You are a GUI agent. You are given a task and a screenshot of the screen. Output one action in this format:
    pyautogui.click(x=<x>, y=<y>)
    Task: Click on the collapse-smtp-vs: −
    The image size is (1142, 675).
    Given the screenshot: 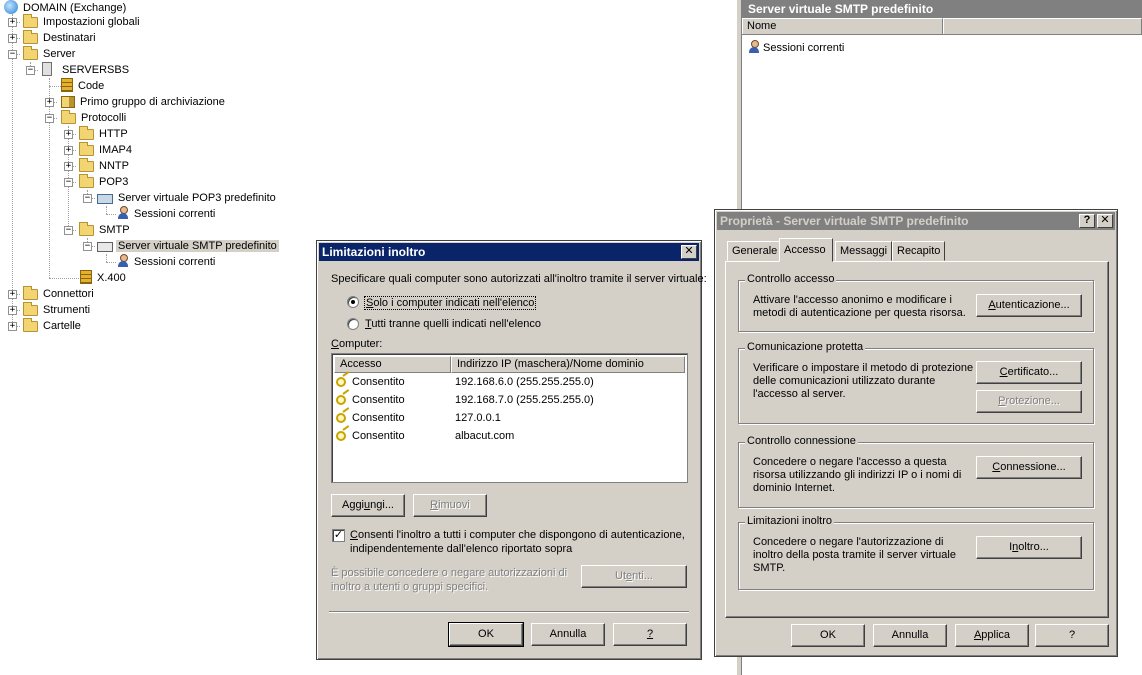 What is the action you would take?
    pyautogui.click(x=87, y=246)
    